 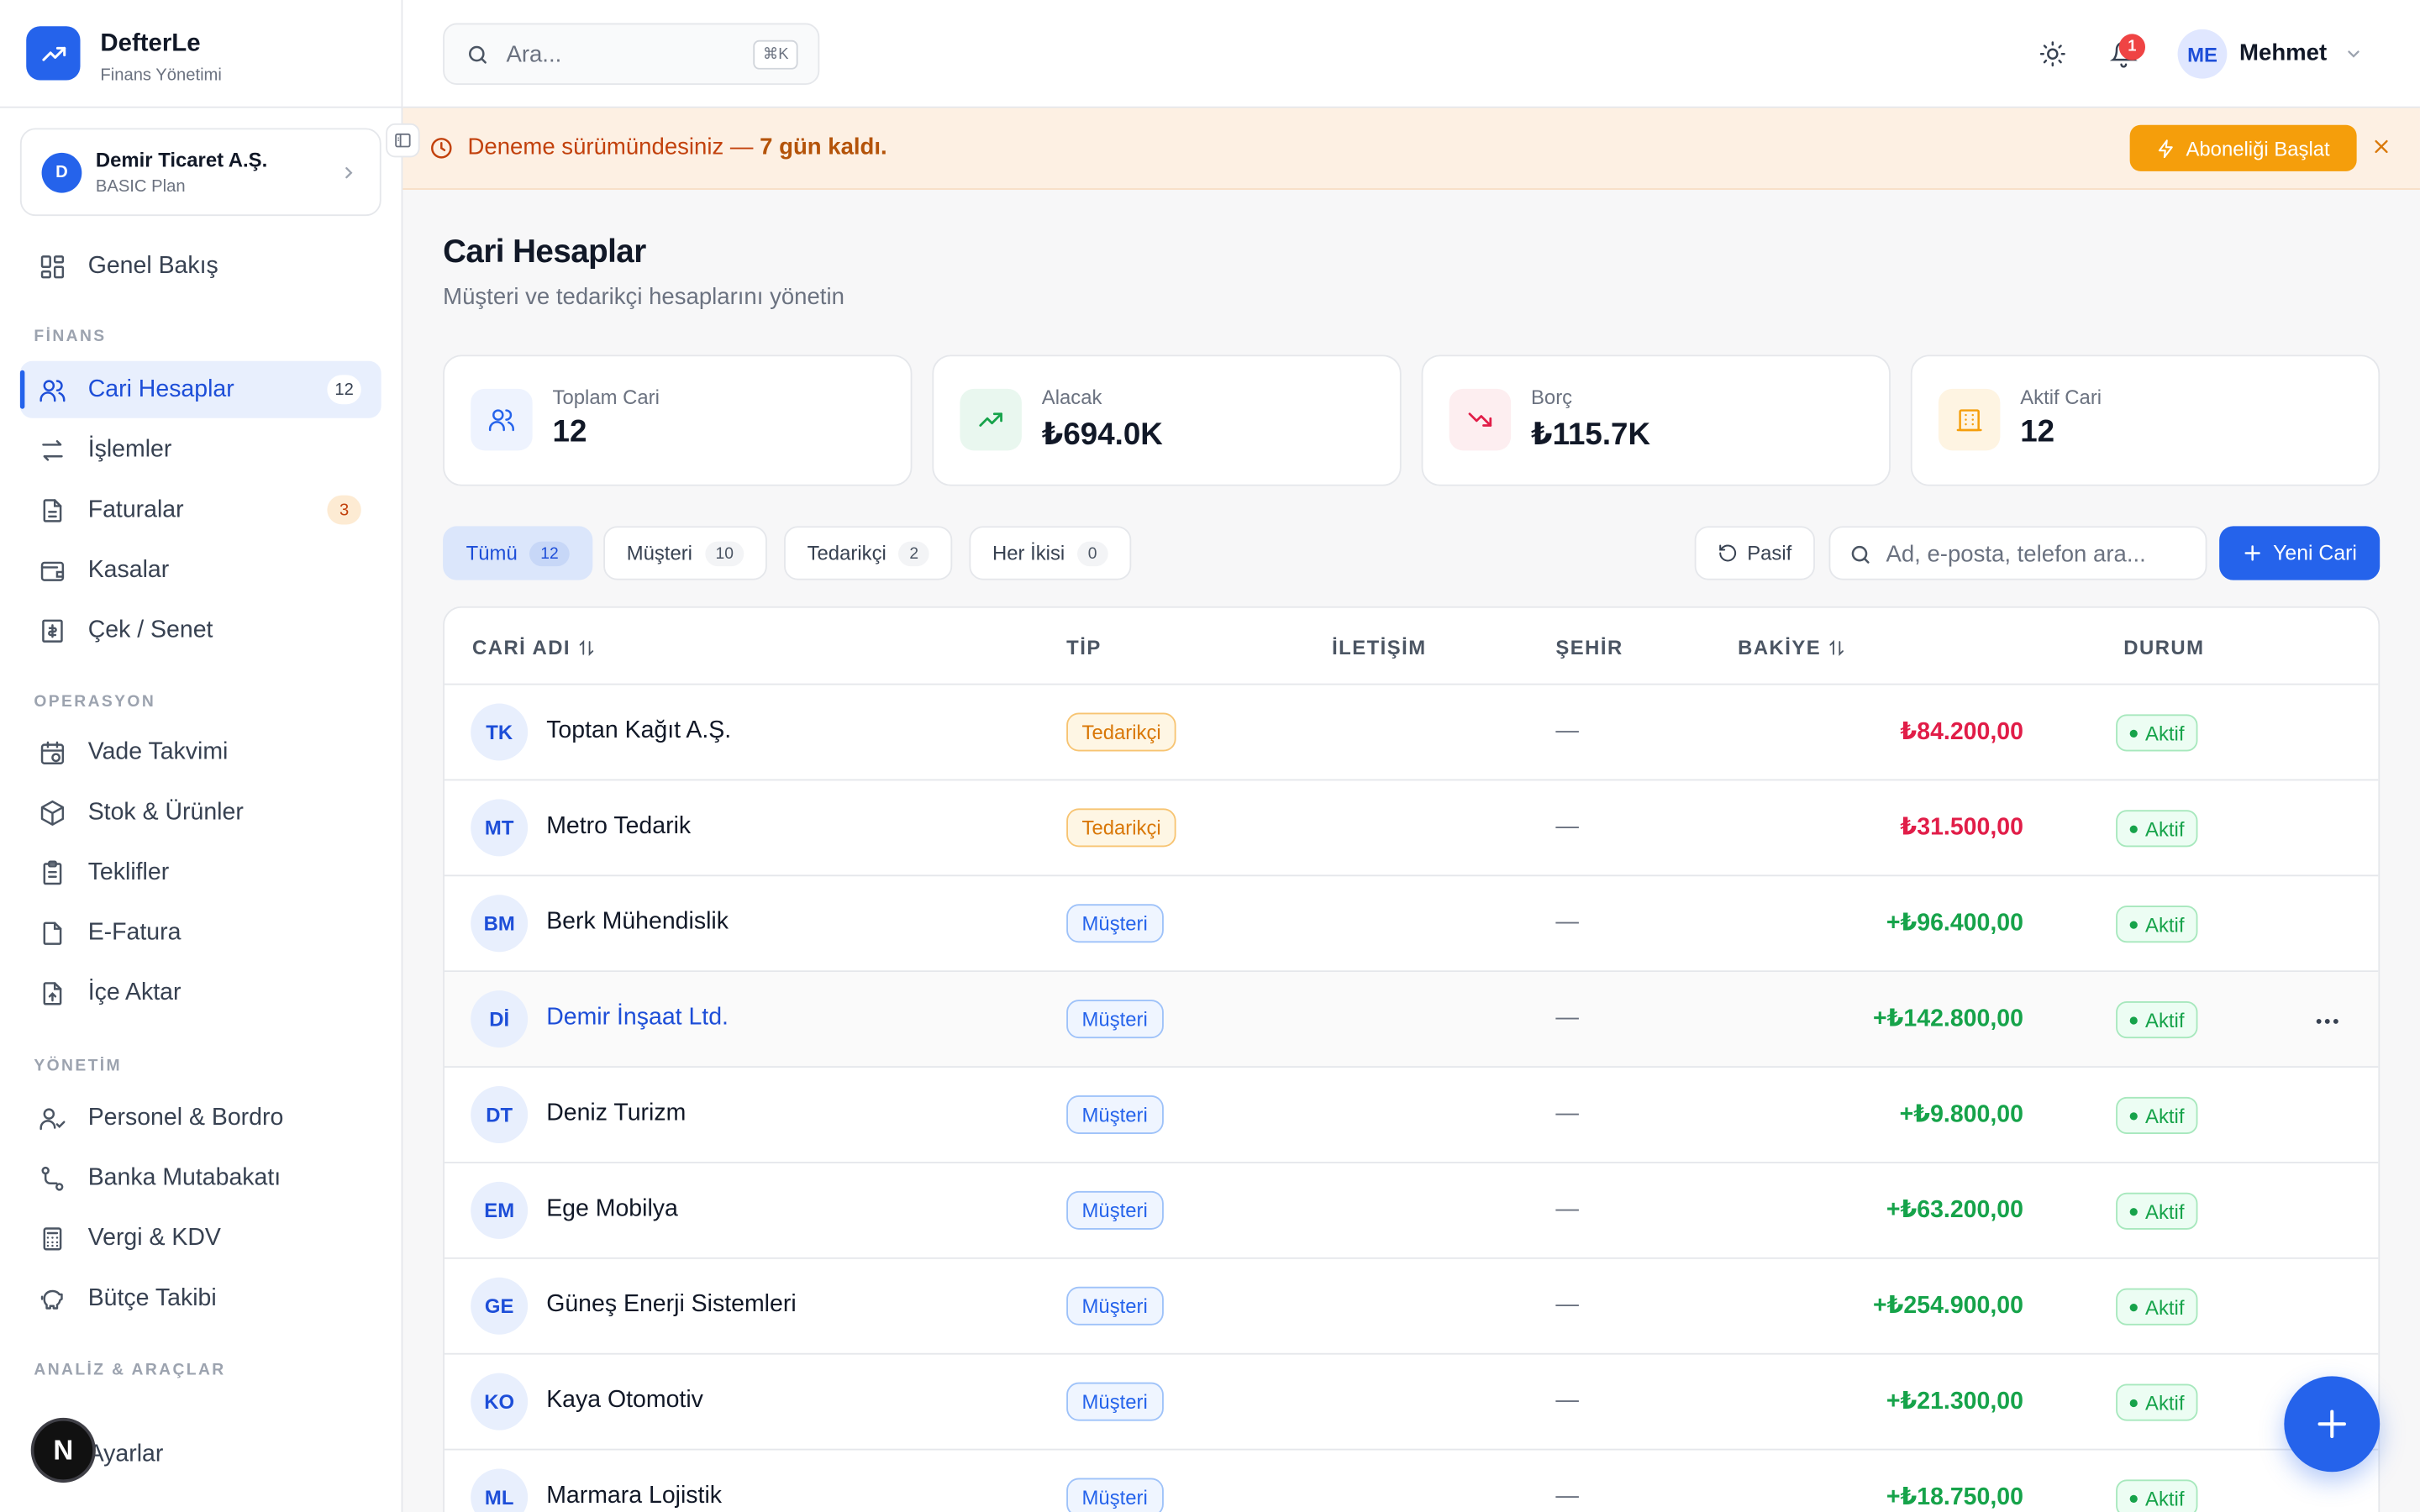 I want to click on filter-tab-all: Tümü 12, so click(x=518, y=553).